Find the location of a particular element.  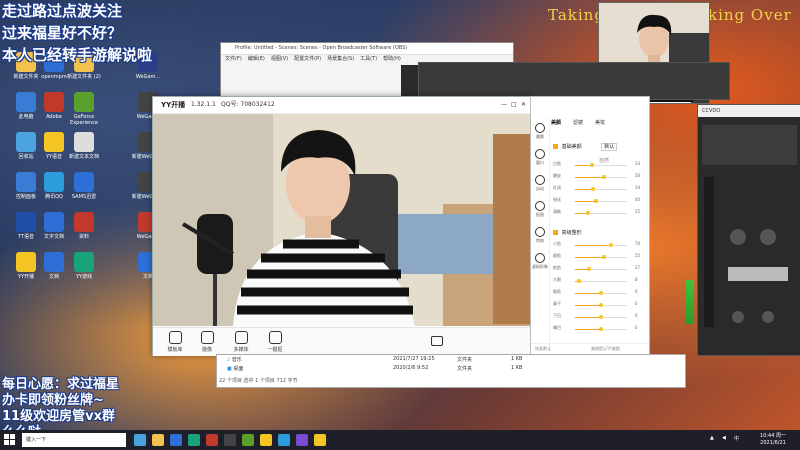

volume-icon: ◀ is located at coordinates (724, 438).